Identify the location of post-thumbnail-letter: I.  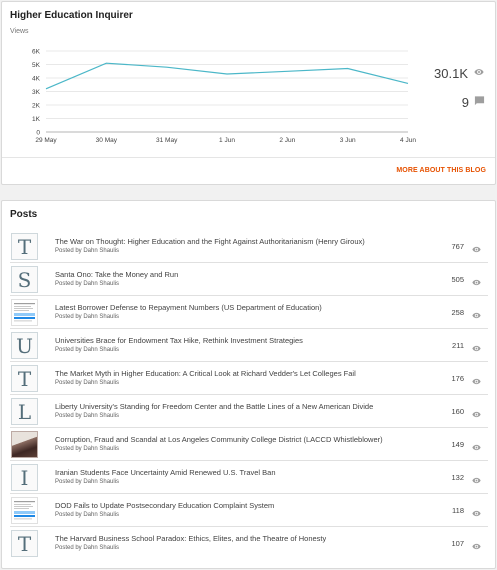
(24, 477).